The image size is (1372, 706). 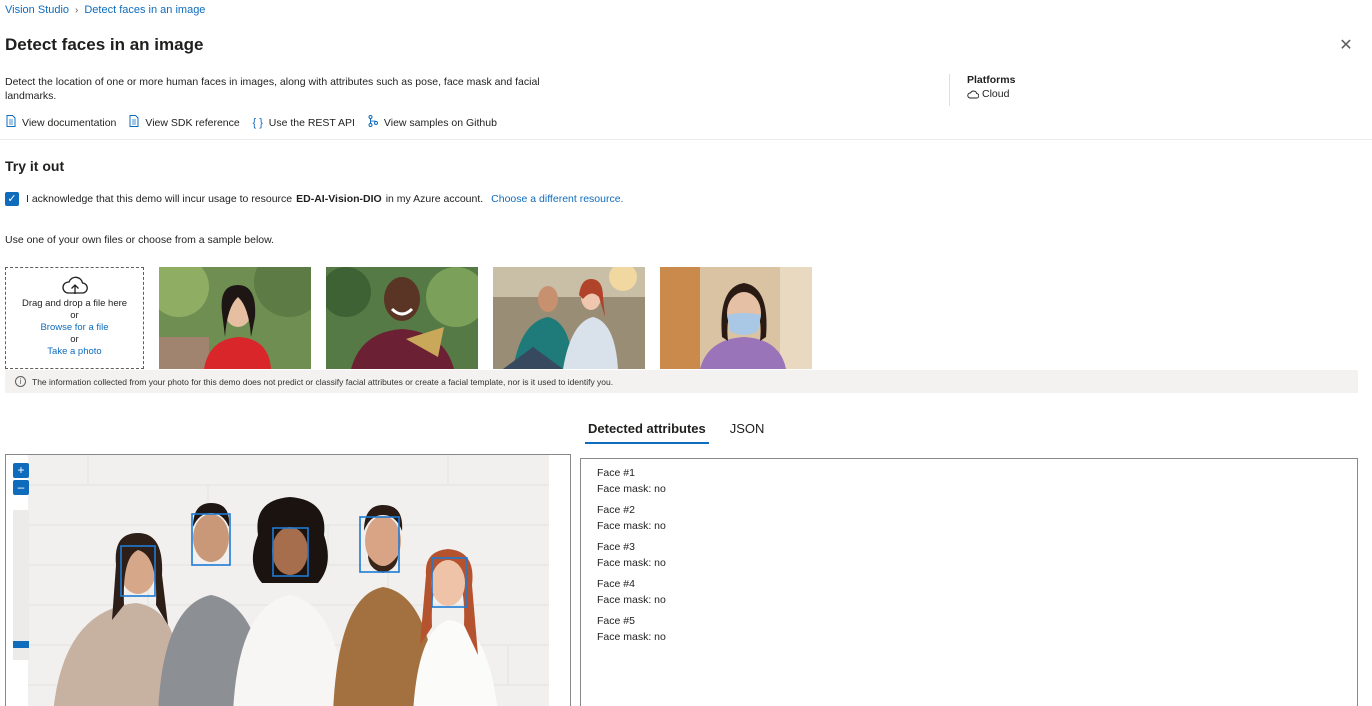 What do you see at coordinates (104, 44) in the screenshot?
I see `page-title: Detect faces in an image` at bounding box center [104, 44].